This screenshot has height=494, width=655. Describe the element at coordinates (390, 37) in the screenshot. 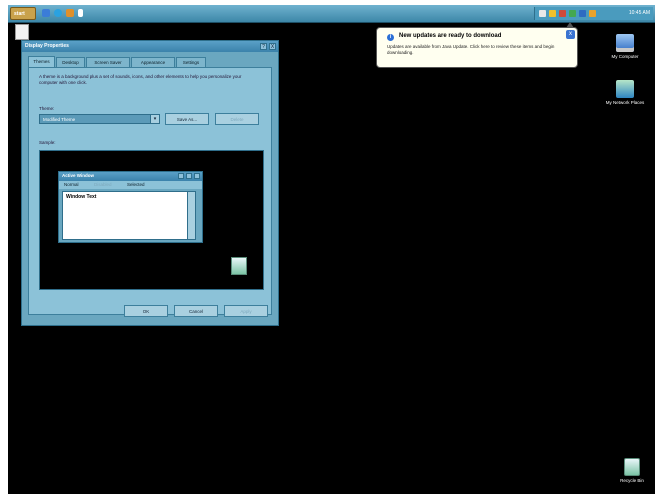

I see `info-icon: i` at that location.